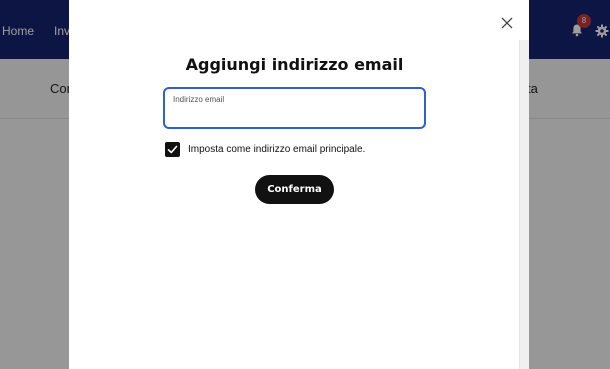 The width and height of the screenshot is (610, 369). Describe the element at coordinates (524, 204) in the screenshot. I see `modal-scrollbar` at that location.